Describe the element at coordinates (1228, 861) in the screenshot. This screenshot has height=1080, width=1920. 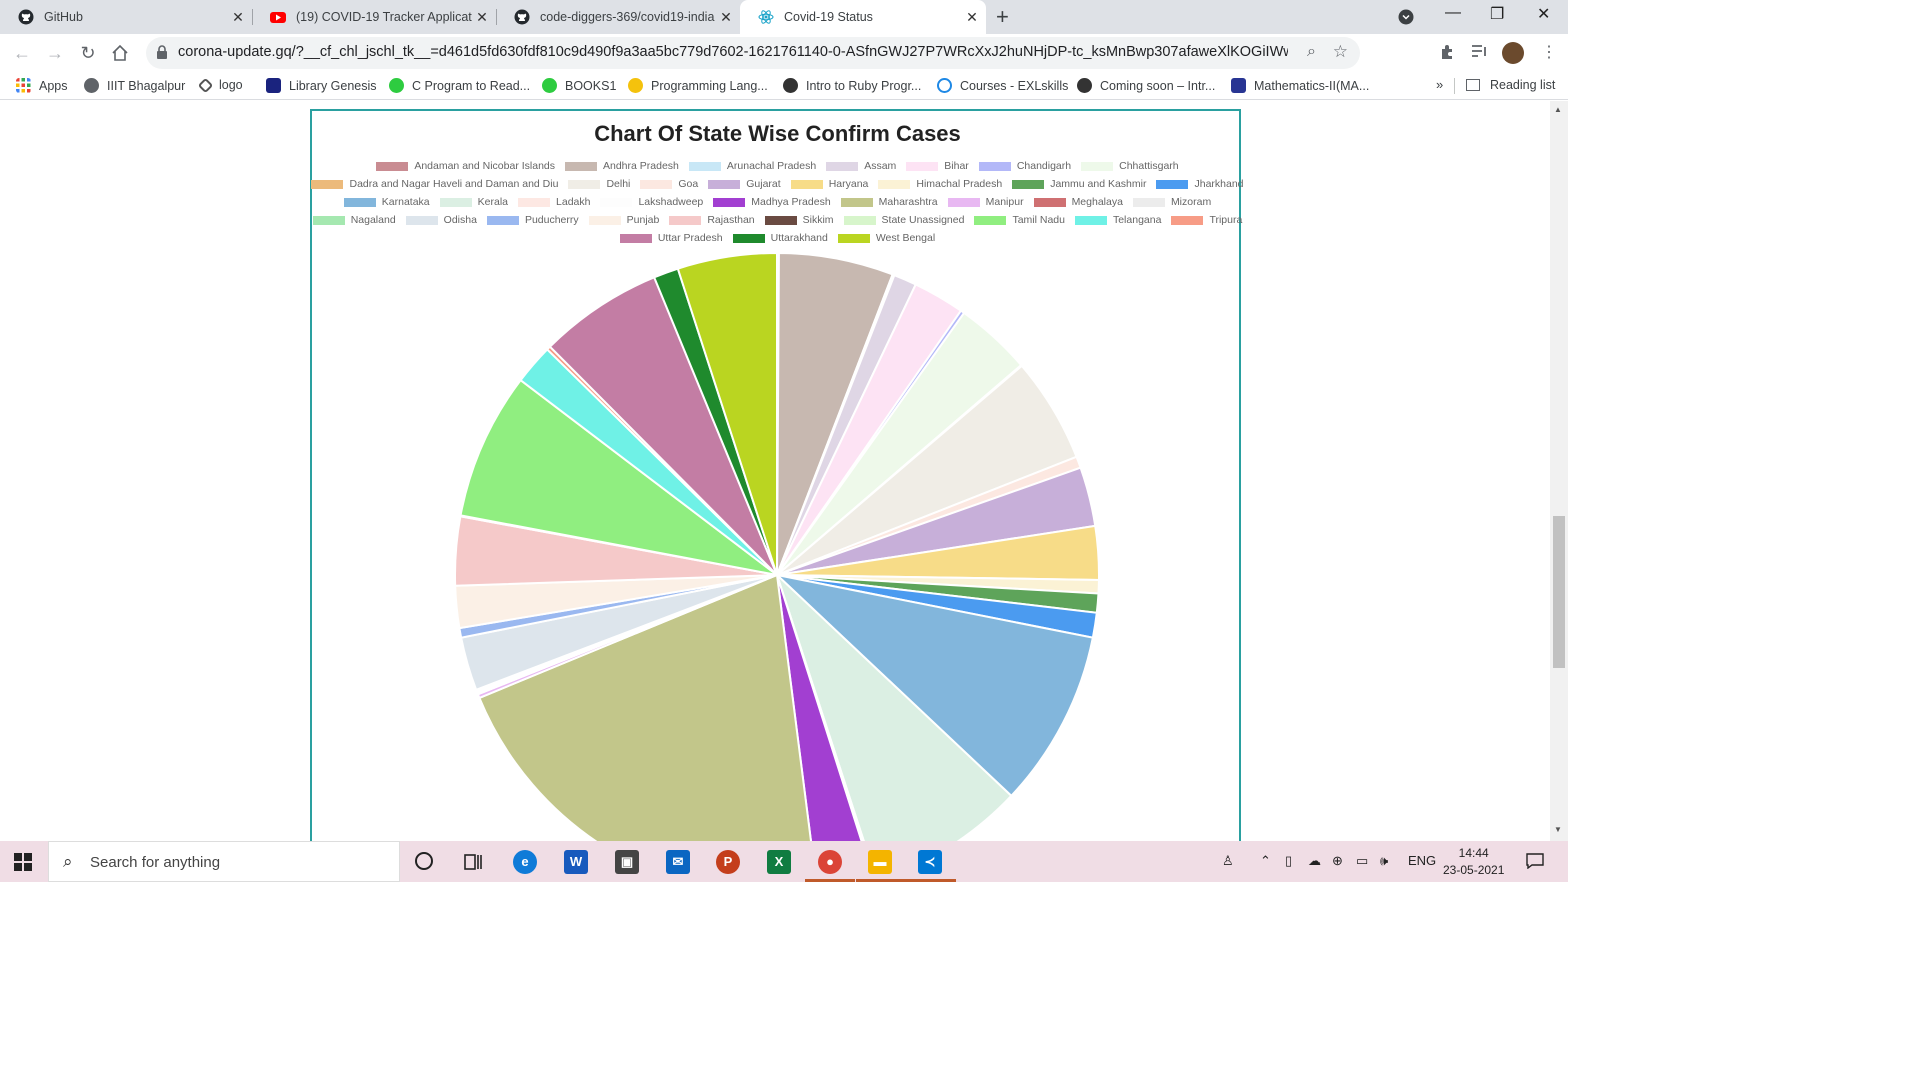
I see `people-icon: ♙` at that location.